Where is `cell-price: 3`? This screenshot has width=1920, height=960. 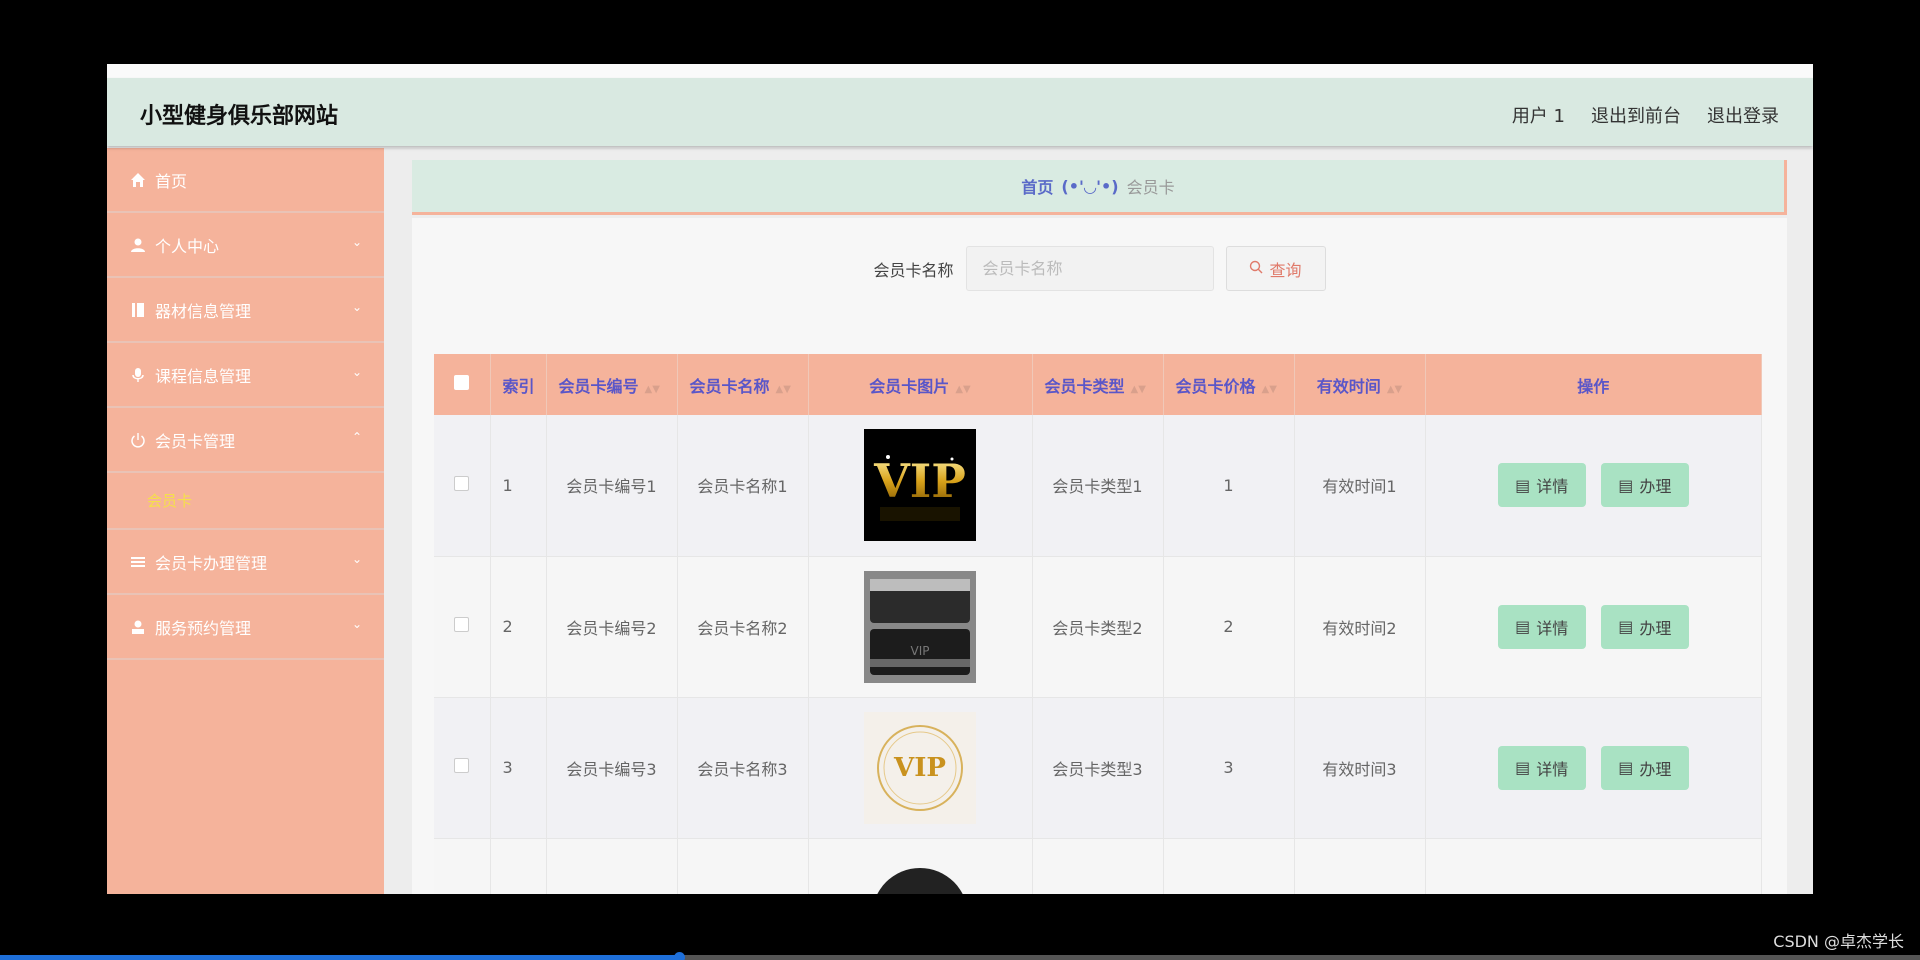 cell-price: 3 is located at coordinates (1229, 768).